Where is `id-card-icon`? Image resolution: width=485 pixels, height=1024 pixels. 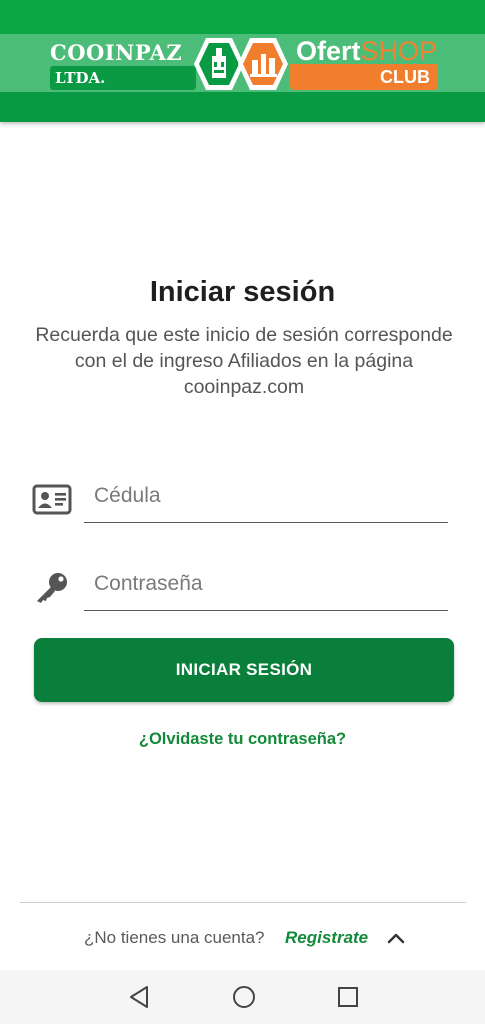
id-card-icon is located at coordinates (52, 499).